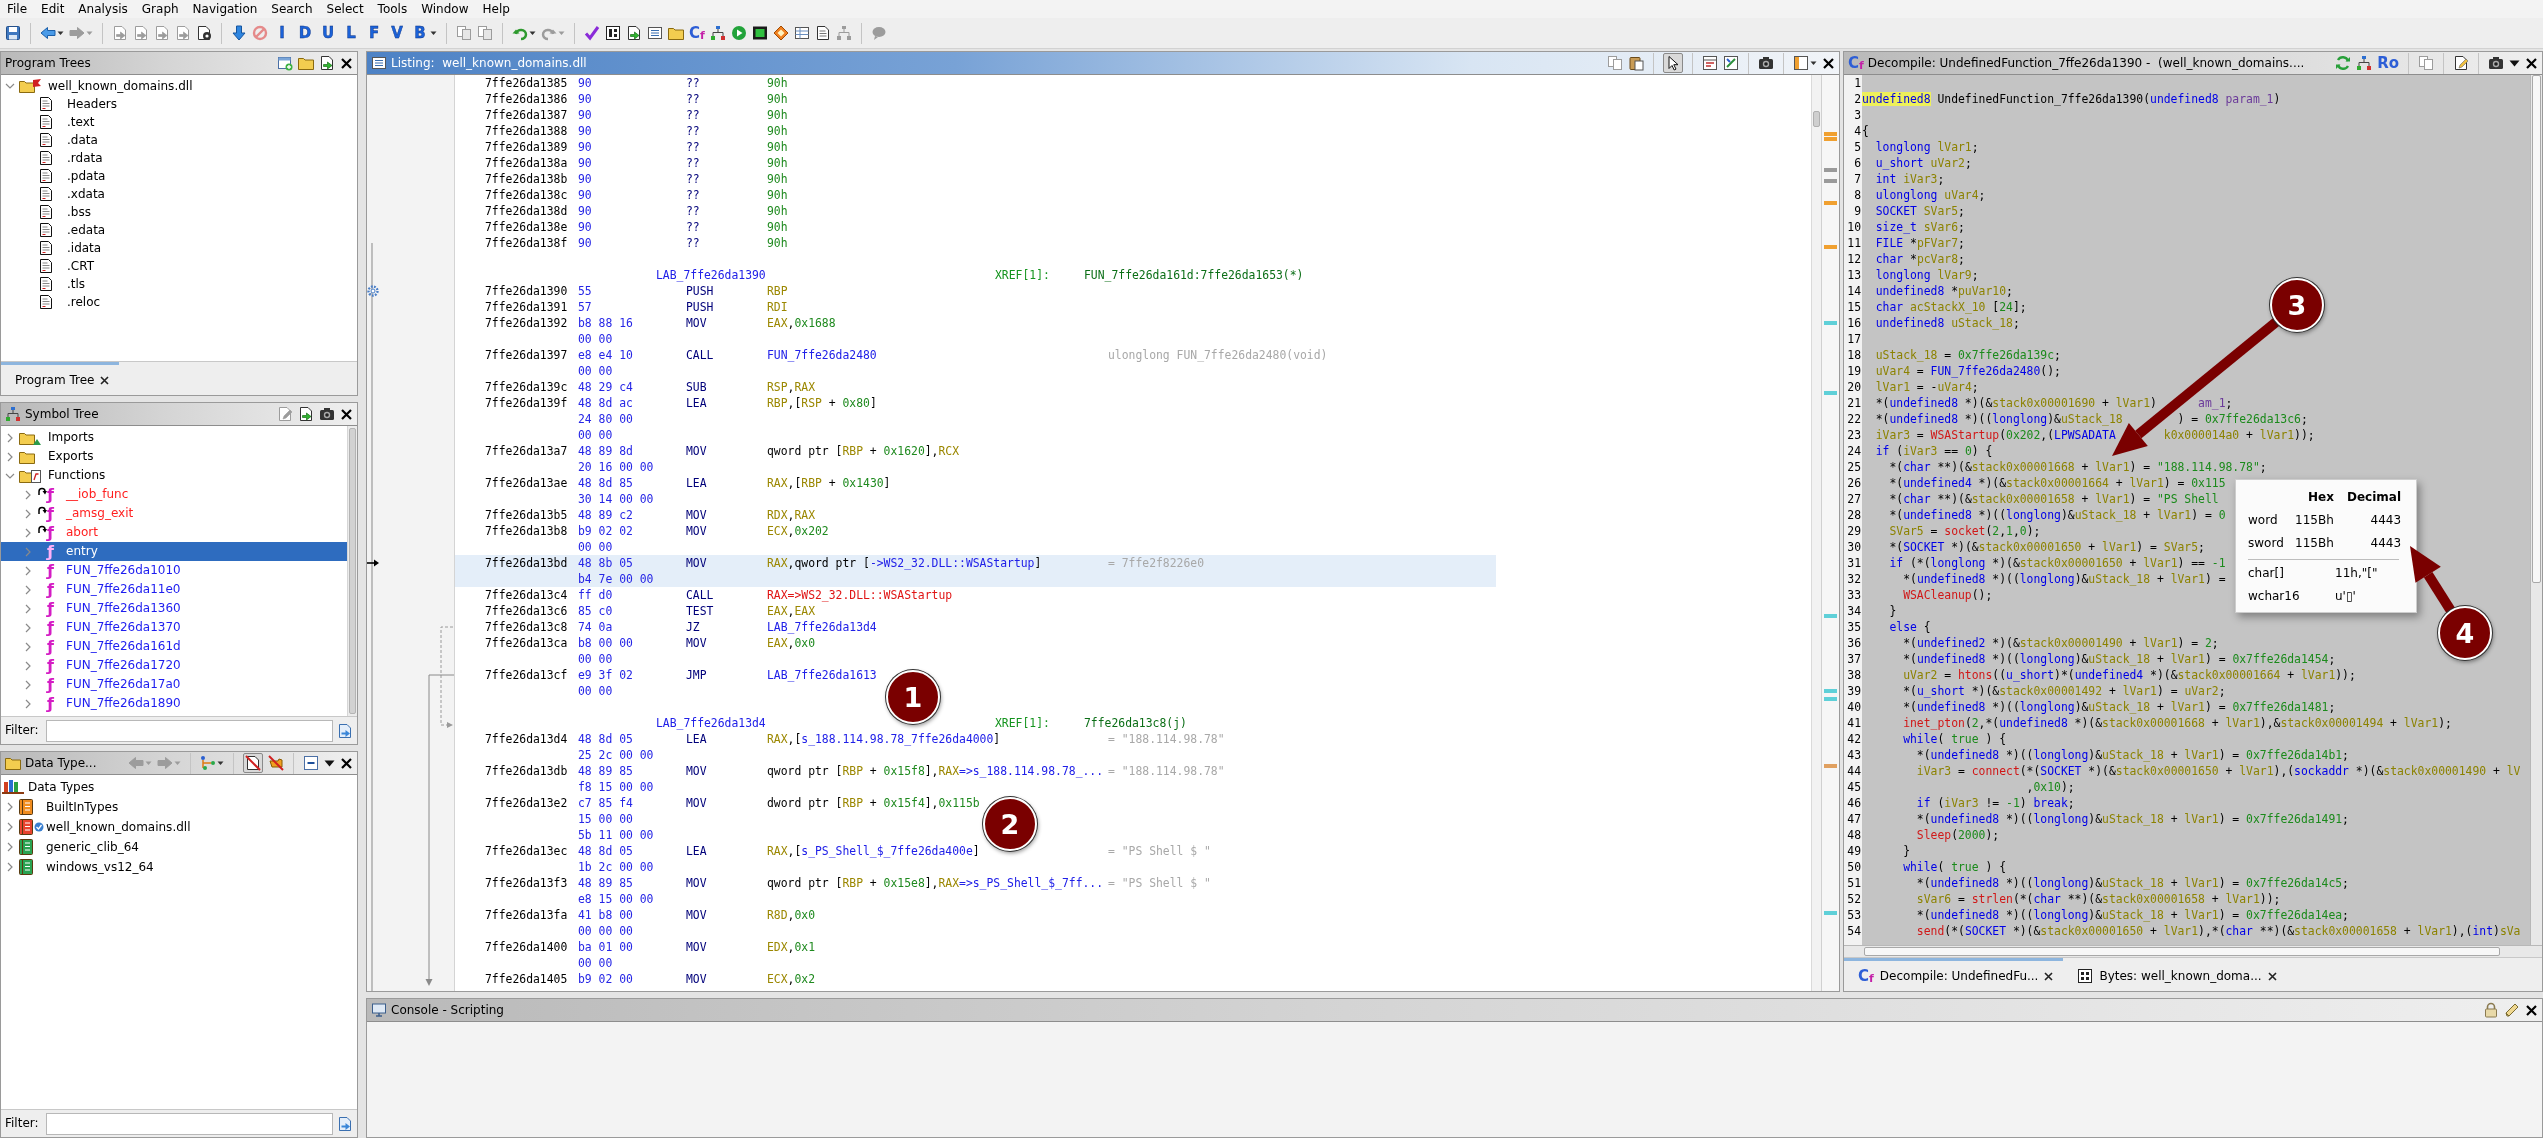  Describe the element at coordinates (174, 570) in the screenshot. I see `tree-row: ƒ FUN_7ffe26da1010` at that location.